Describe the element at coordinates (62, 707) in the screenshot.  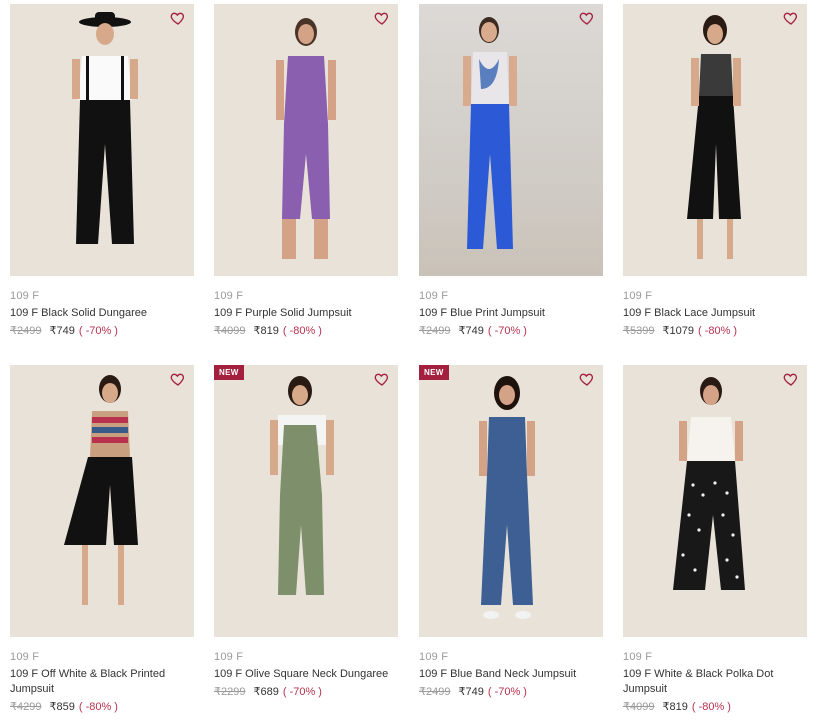
I see `sale-price: ₹859` at that location.